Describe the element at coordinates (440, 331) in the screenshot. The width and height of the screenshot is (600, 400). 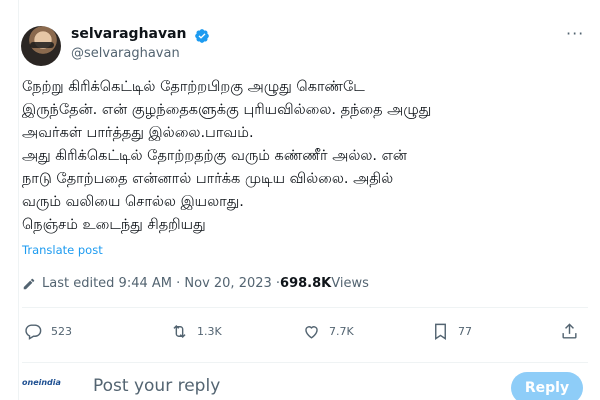
I see `bookmark-icon` at that location.